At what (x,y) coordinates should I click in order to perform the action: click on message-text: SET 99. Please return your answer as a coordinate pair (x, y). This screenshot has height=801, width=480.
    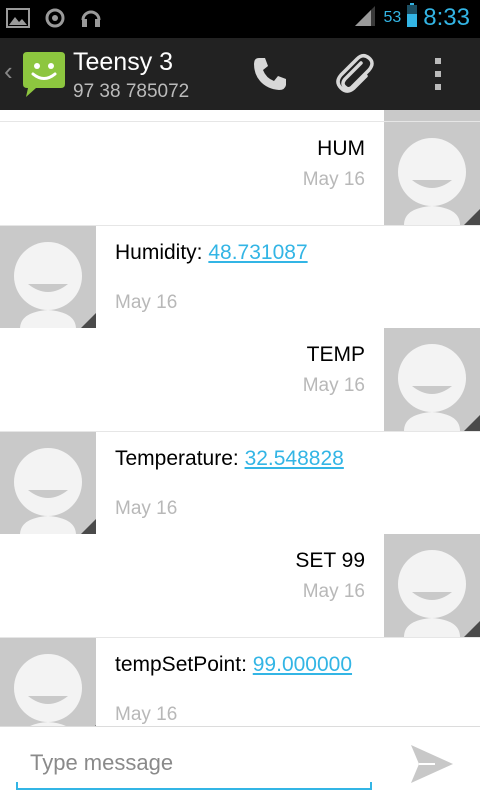
    Looking at the image, I should click on (330, 560).